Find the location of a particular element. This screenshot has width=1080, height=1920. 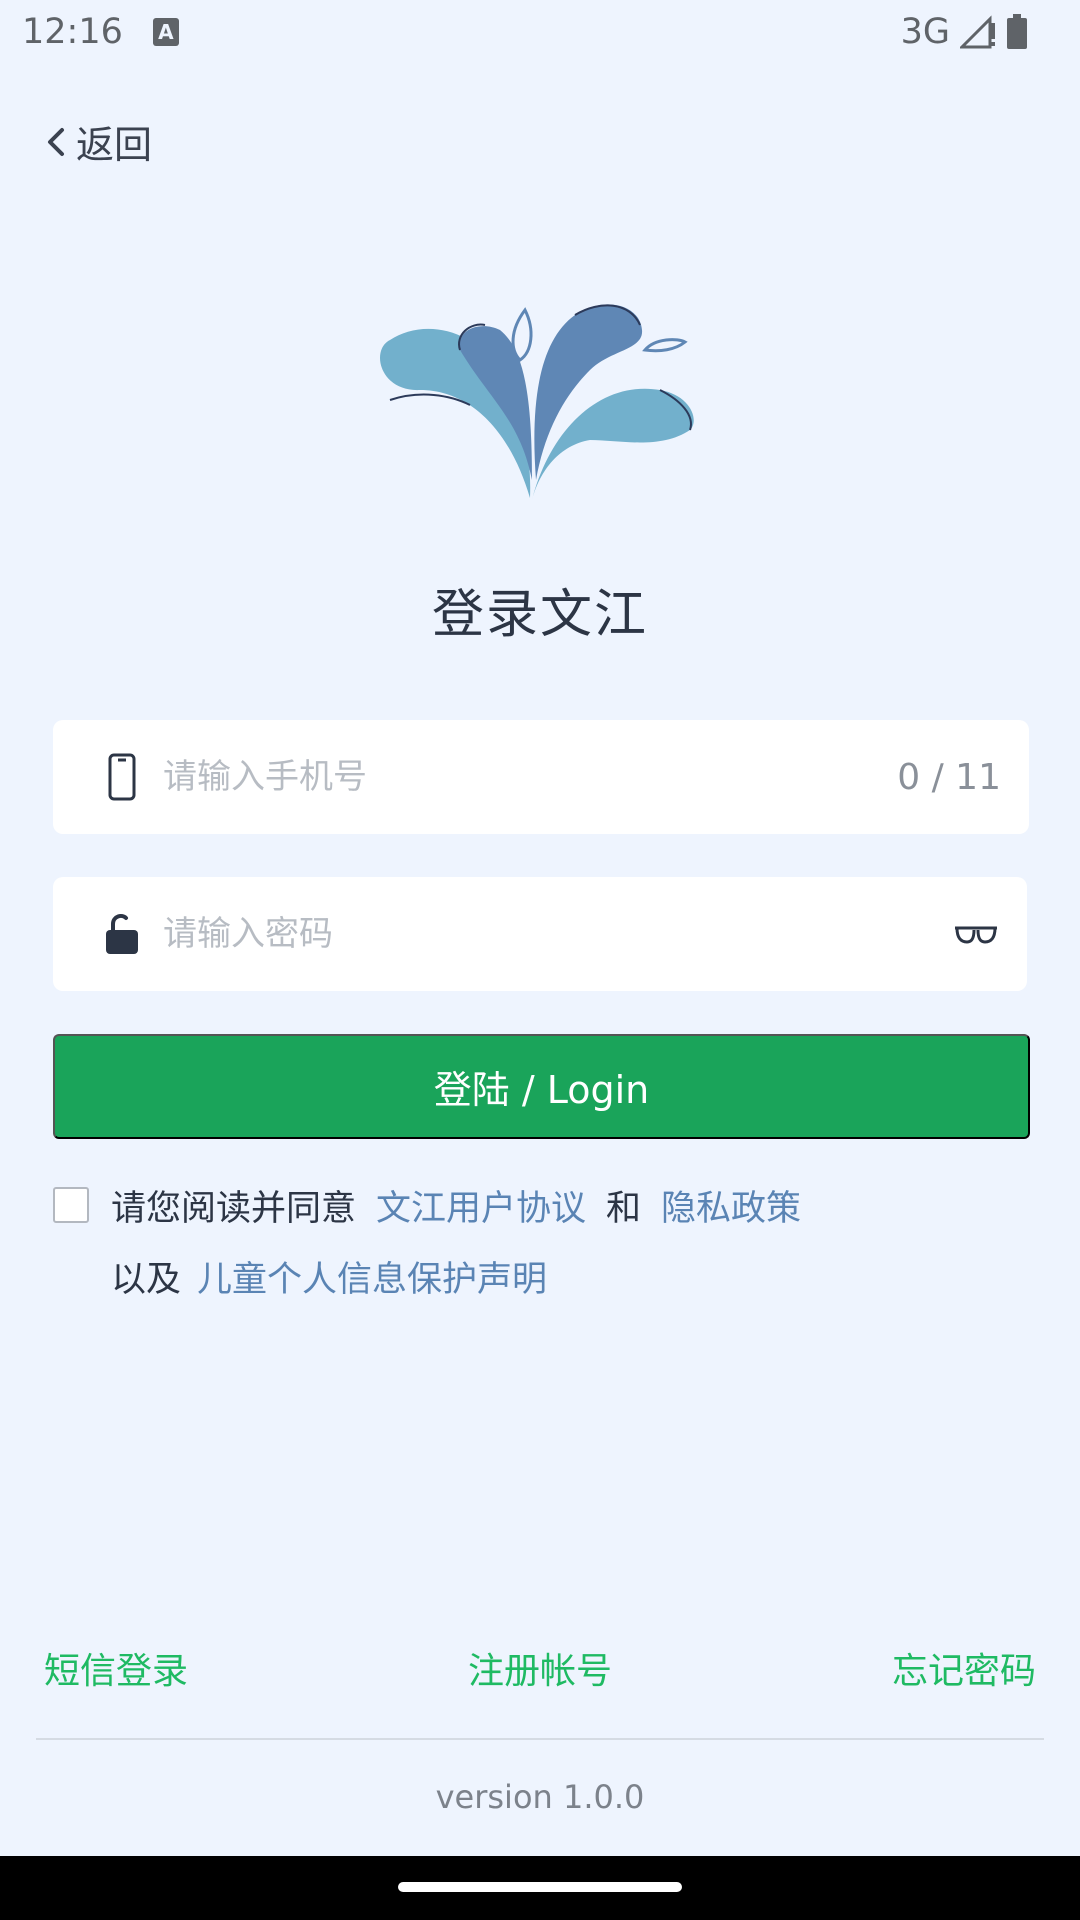

status-bar: 12:16 A 3G is located at coordinates (540, 32).